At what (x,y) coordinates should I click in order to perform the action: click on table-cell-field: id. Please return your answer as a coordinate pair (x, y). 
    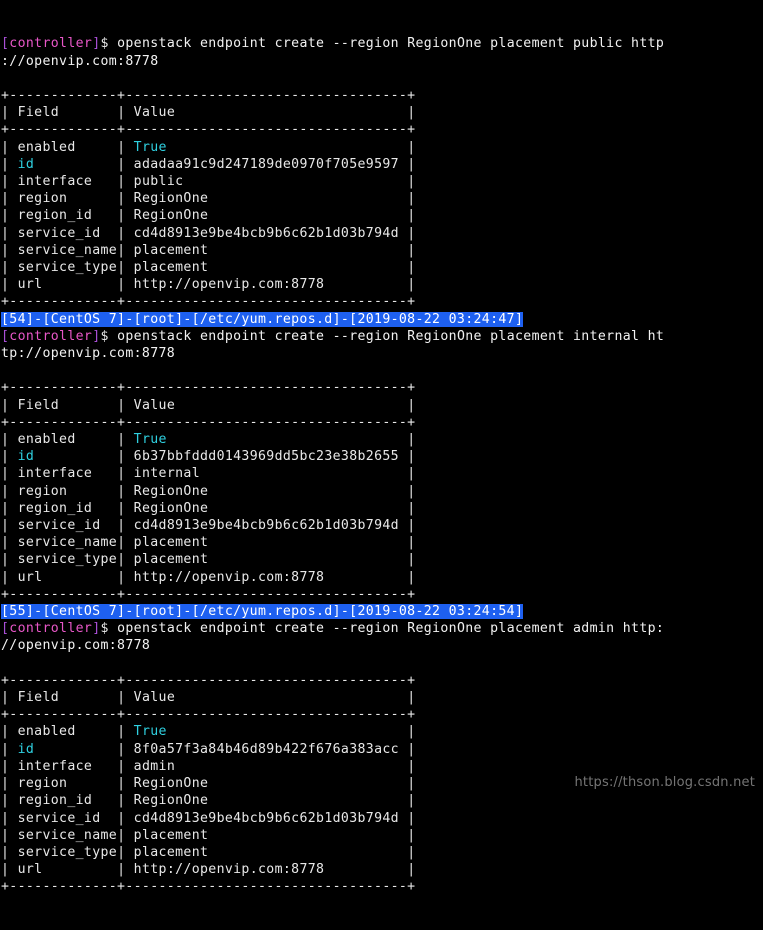
    Looking at the image, I should click on (67, 164).